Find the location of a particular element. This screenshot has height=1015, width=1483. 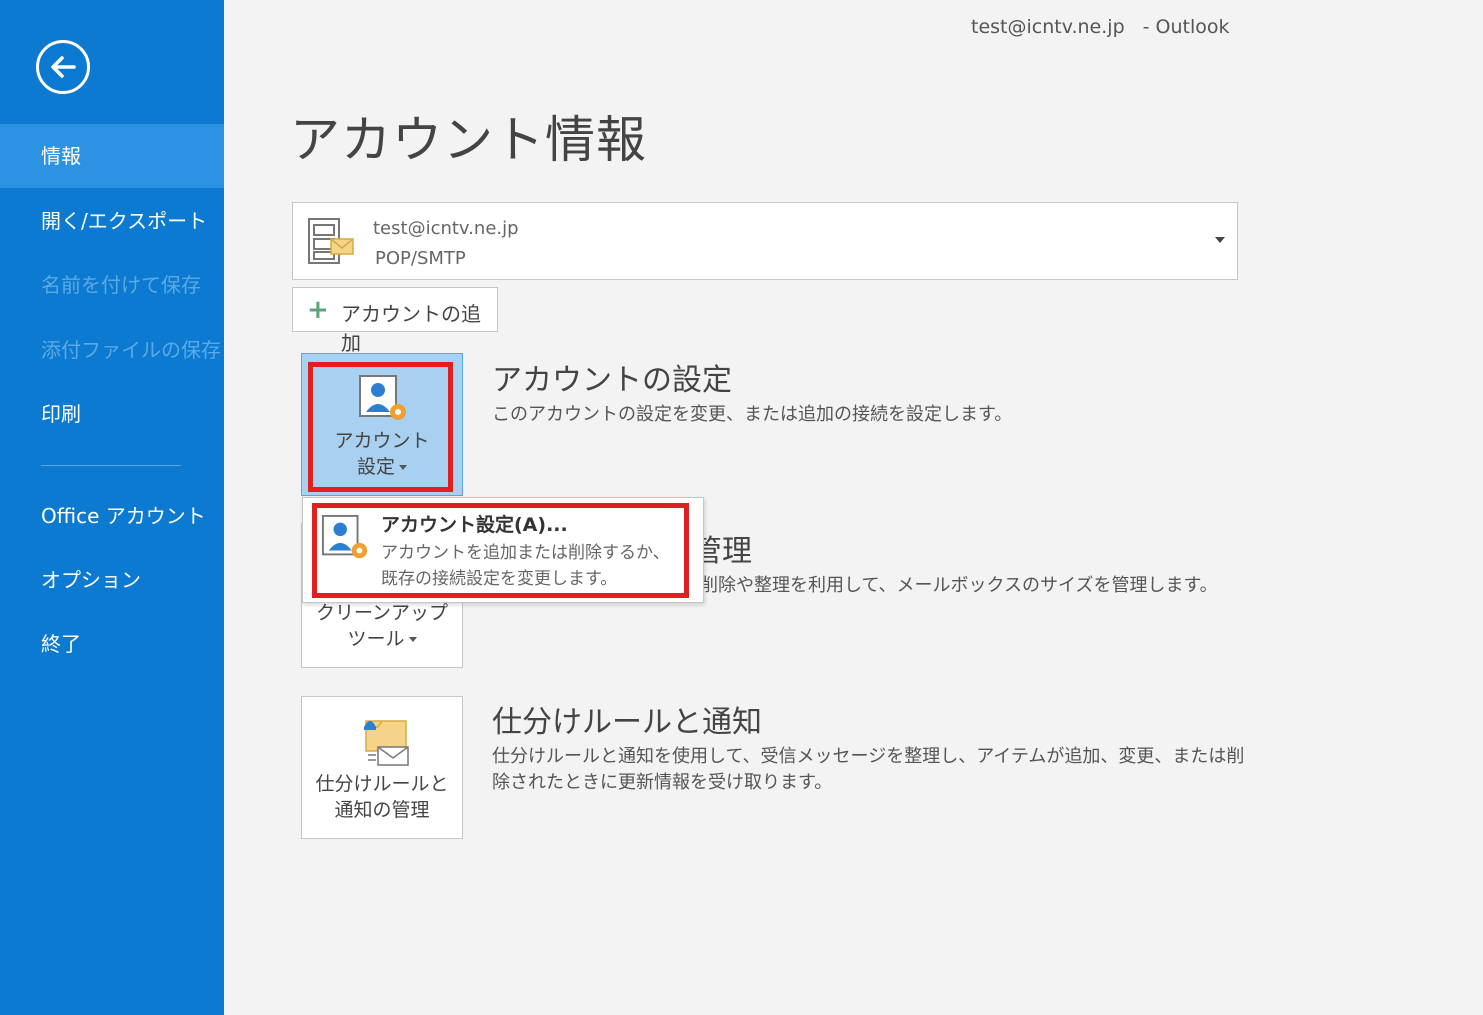

account-settings-button: アカウント 設定 is located at coordinates (382, 424).